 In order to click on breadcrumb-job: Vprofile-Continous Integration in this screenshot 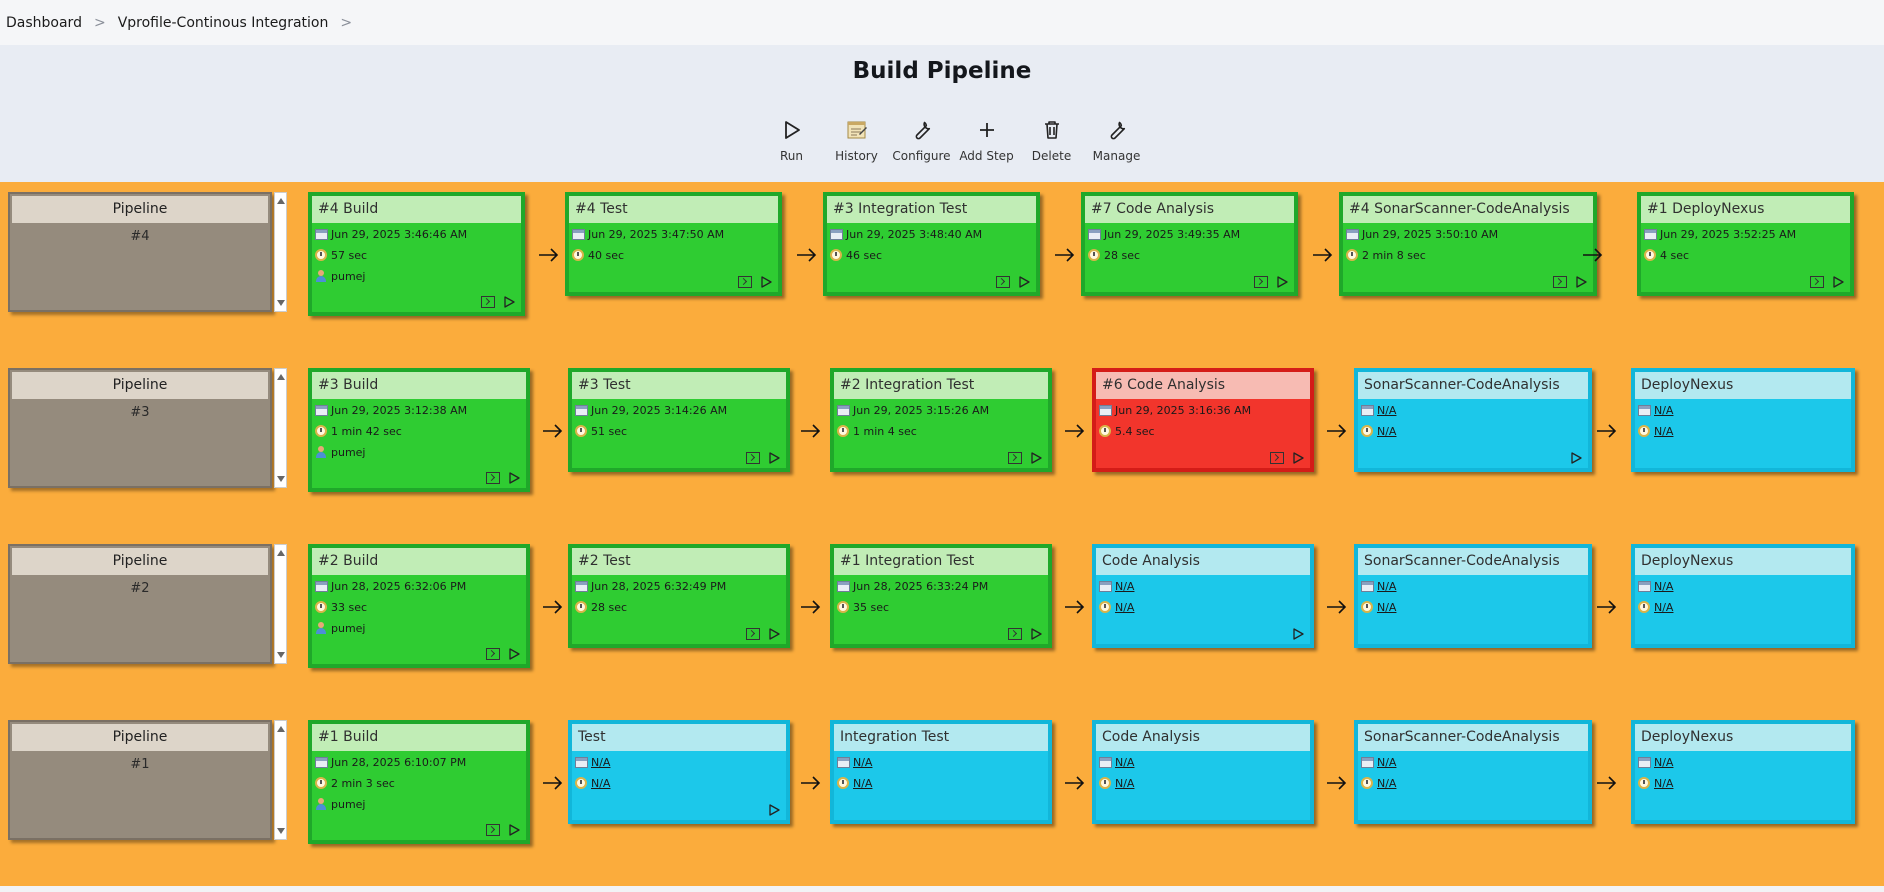, I will do `click(223, 23)`.